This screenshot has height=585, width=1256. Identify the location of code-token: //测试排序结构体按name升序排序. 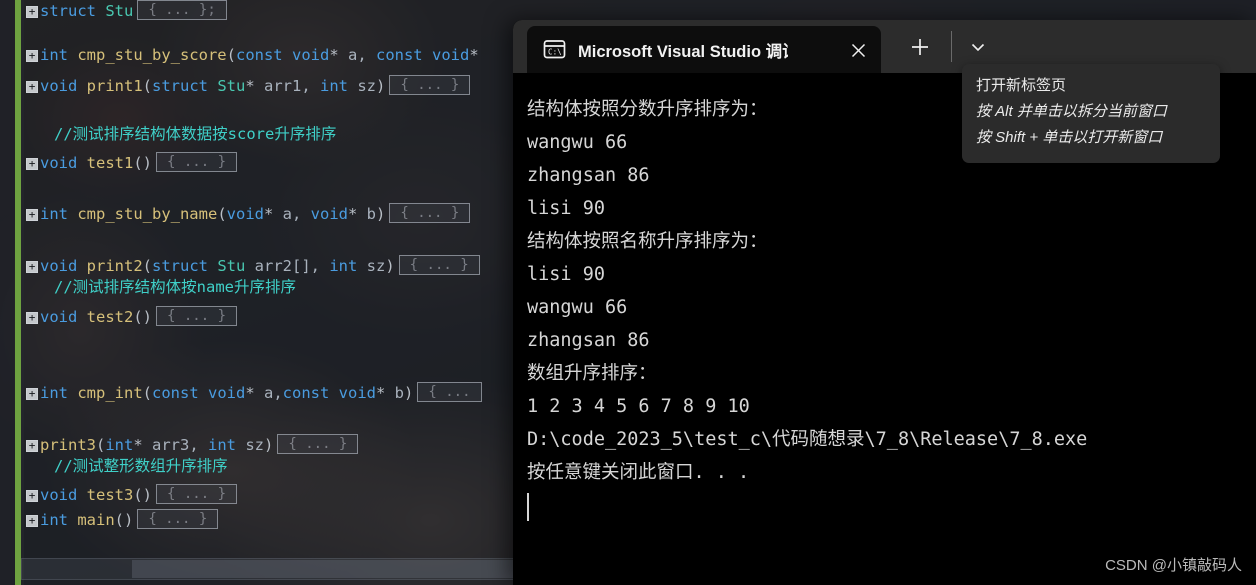
(175, 287).